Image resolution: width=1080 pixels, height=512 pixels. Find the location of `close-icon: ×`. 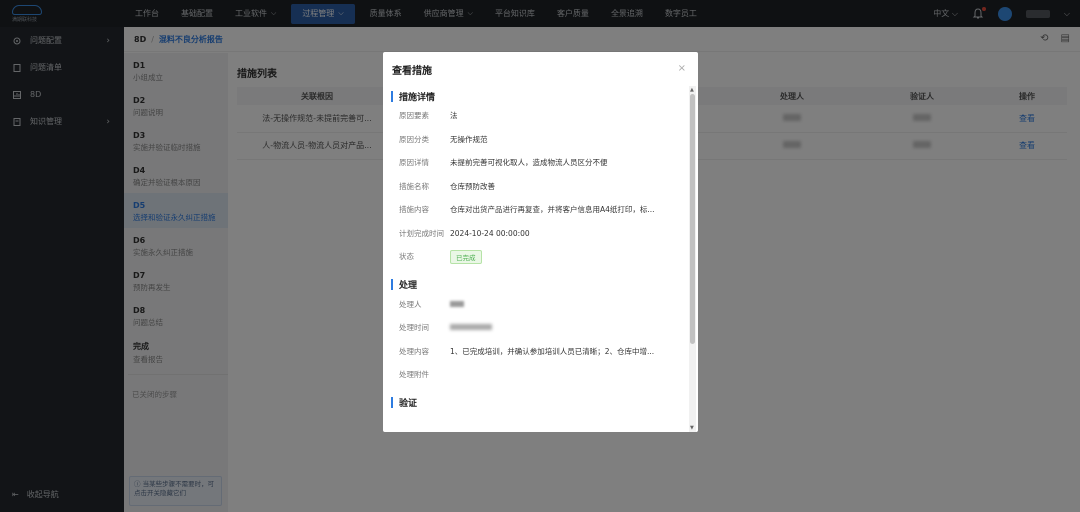

close-icon: × is located at coordinates (682, 68).